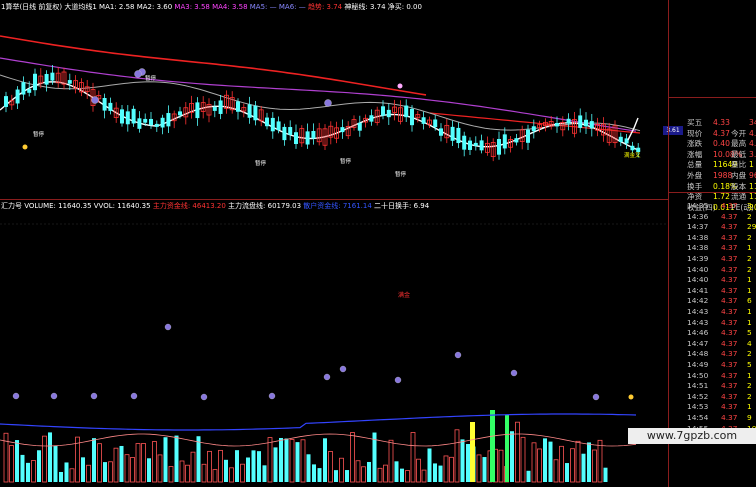  I want to click on tick-cell: 14:46, so click(698, 333).